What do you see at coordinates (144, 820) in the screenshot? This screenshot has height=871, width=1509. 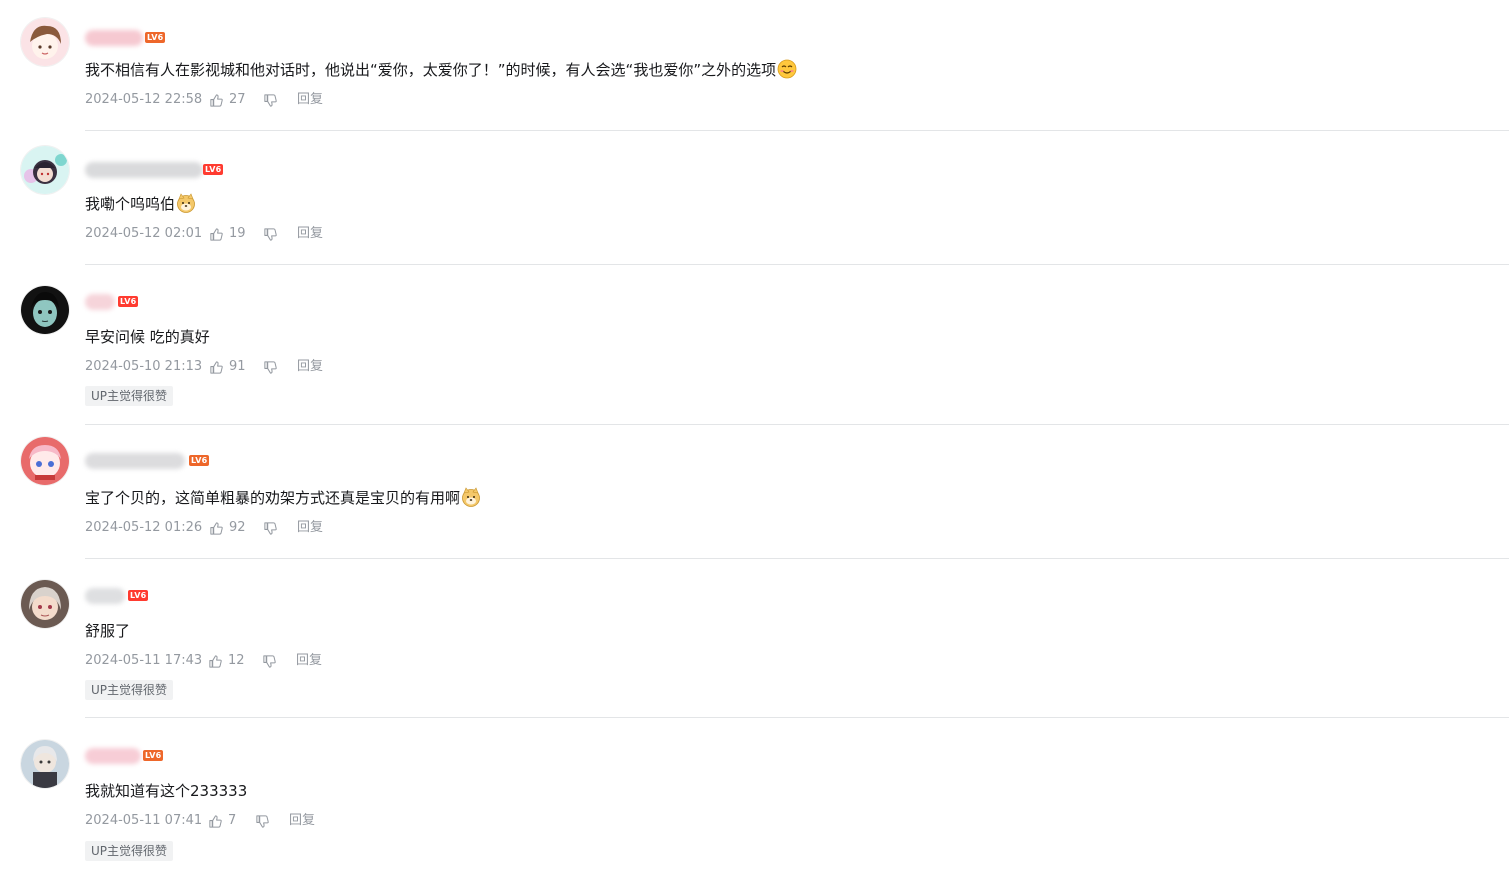 I see `comment-time: 2024-05-11 07:41` at bounding box center [144, 820].